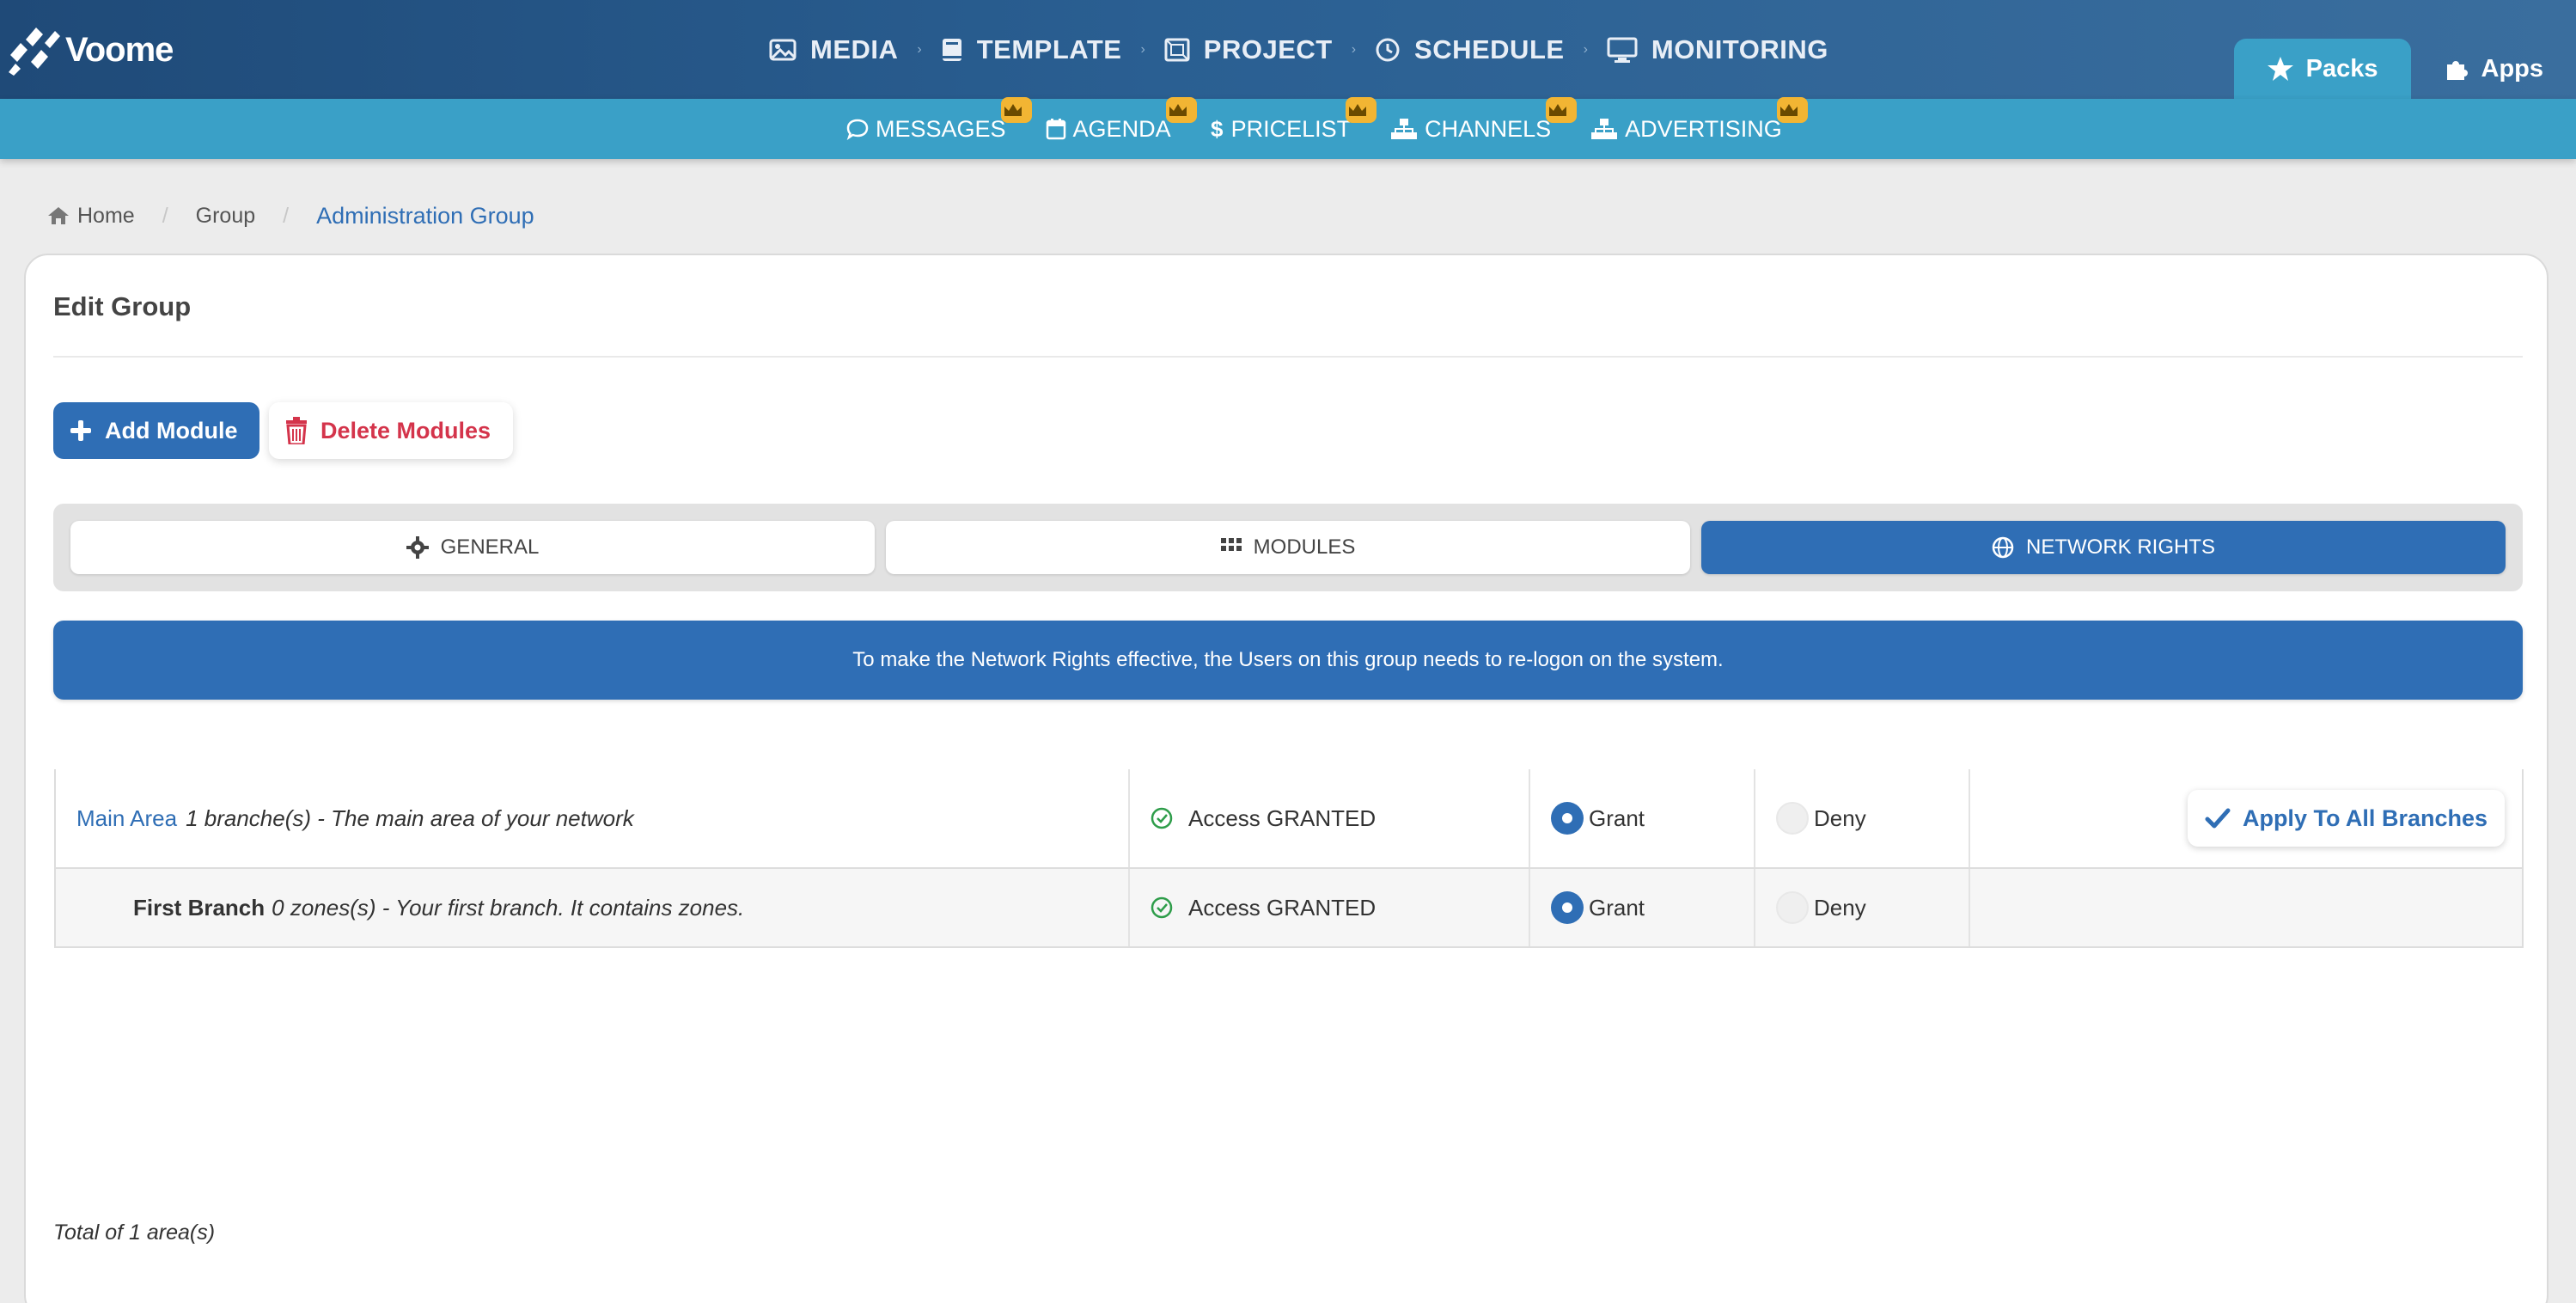 Image resolution: width=2576 pixels, height=1303 pixels. I want to click on tab-general: GENERAL, so click(472, 547).